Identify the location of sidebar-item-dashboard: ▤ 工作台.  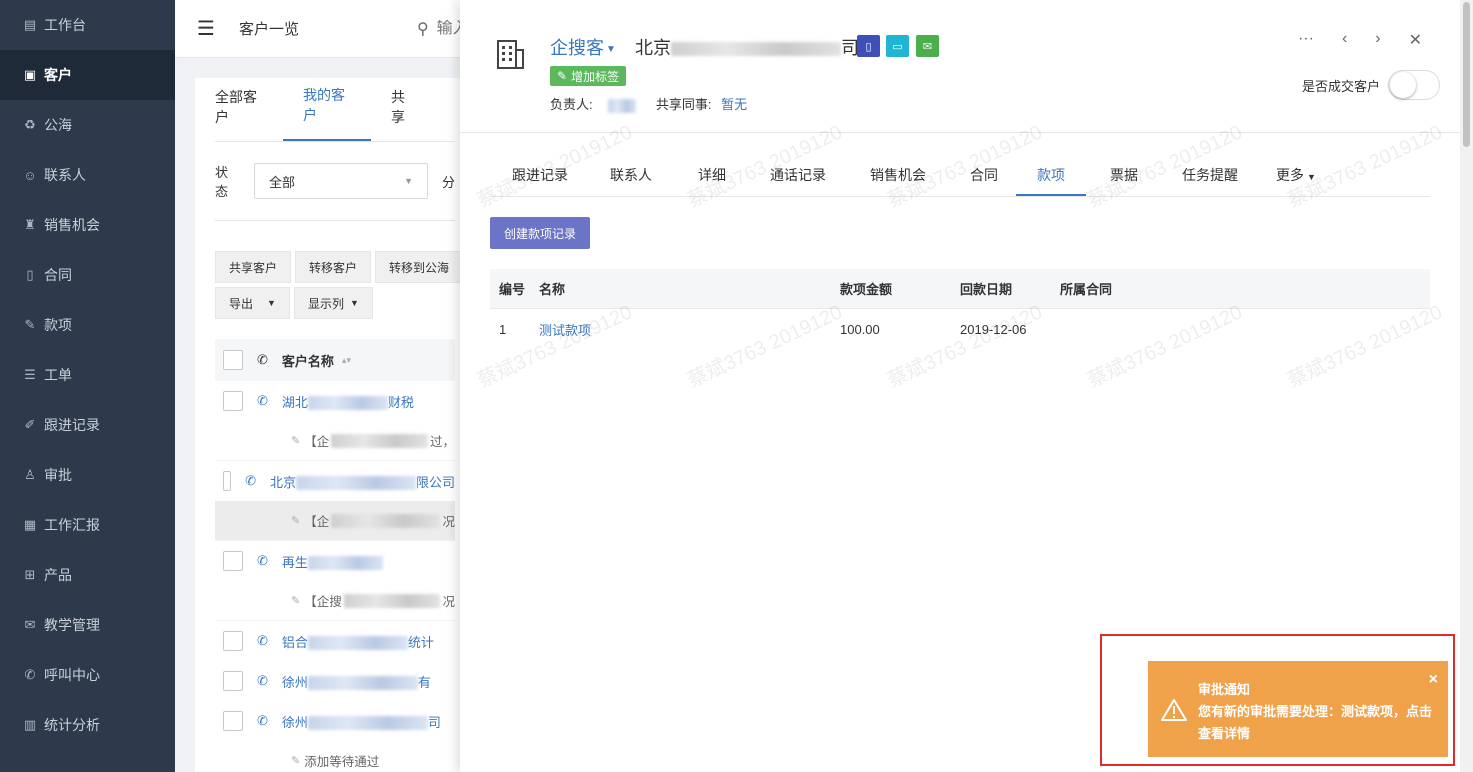
(87, 25).